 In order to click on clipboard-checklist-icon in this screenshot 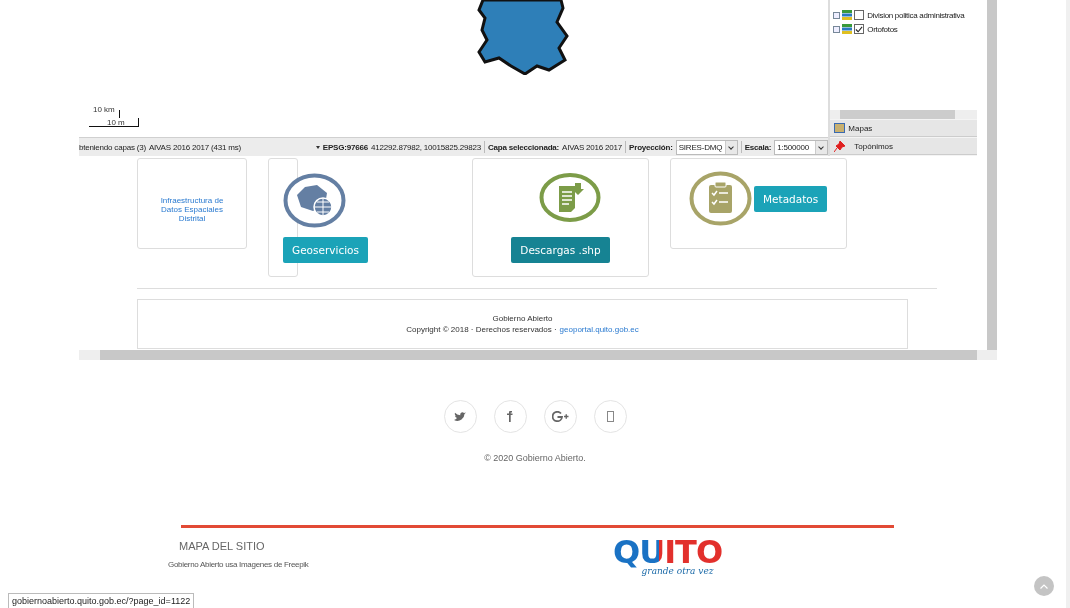, I will do `click(720, 198)`.